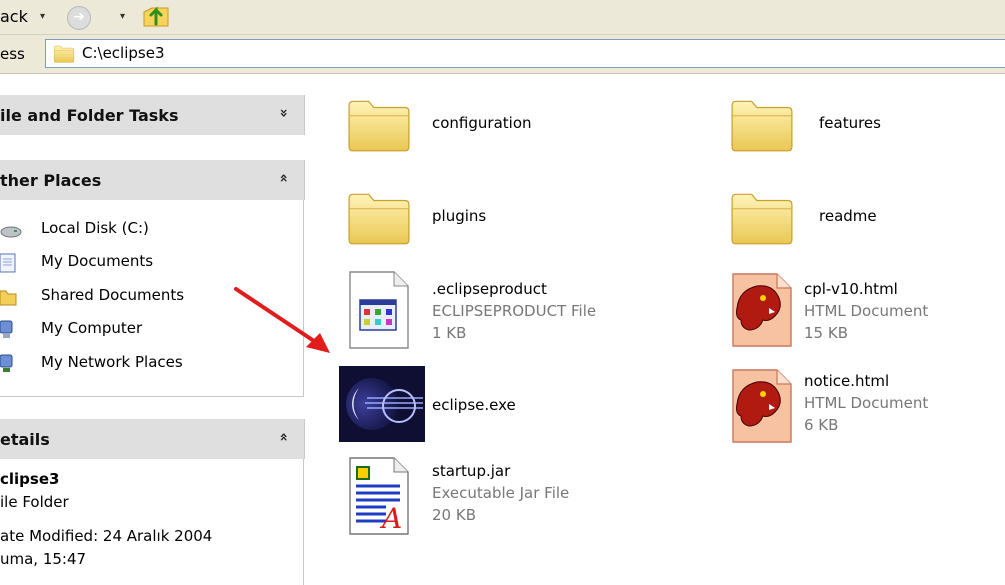  I want to click on details-modified-time: uma, 15:47, so click(43, 559).